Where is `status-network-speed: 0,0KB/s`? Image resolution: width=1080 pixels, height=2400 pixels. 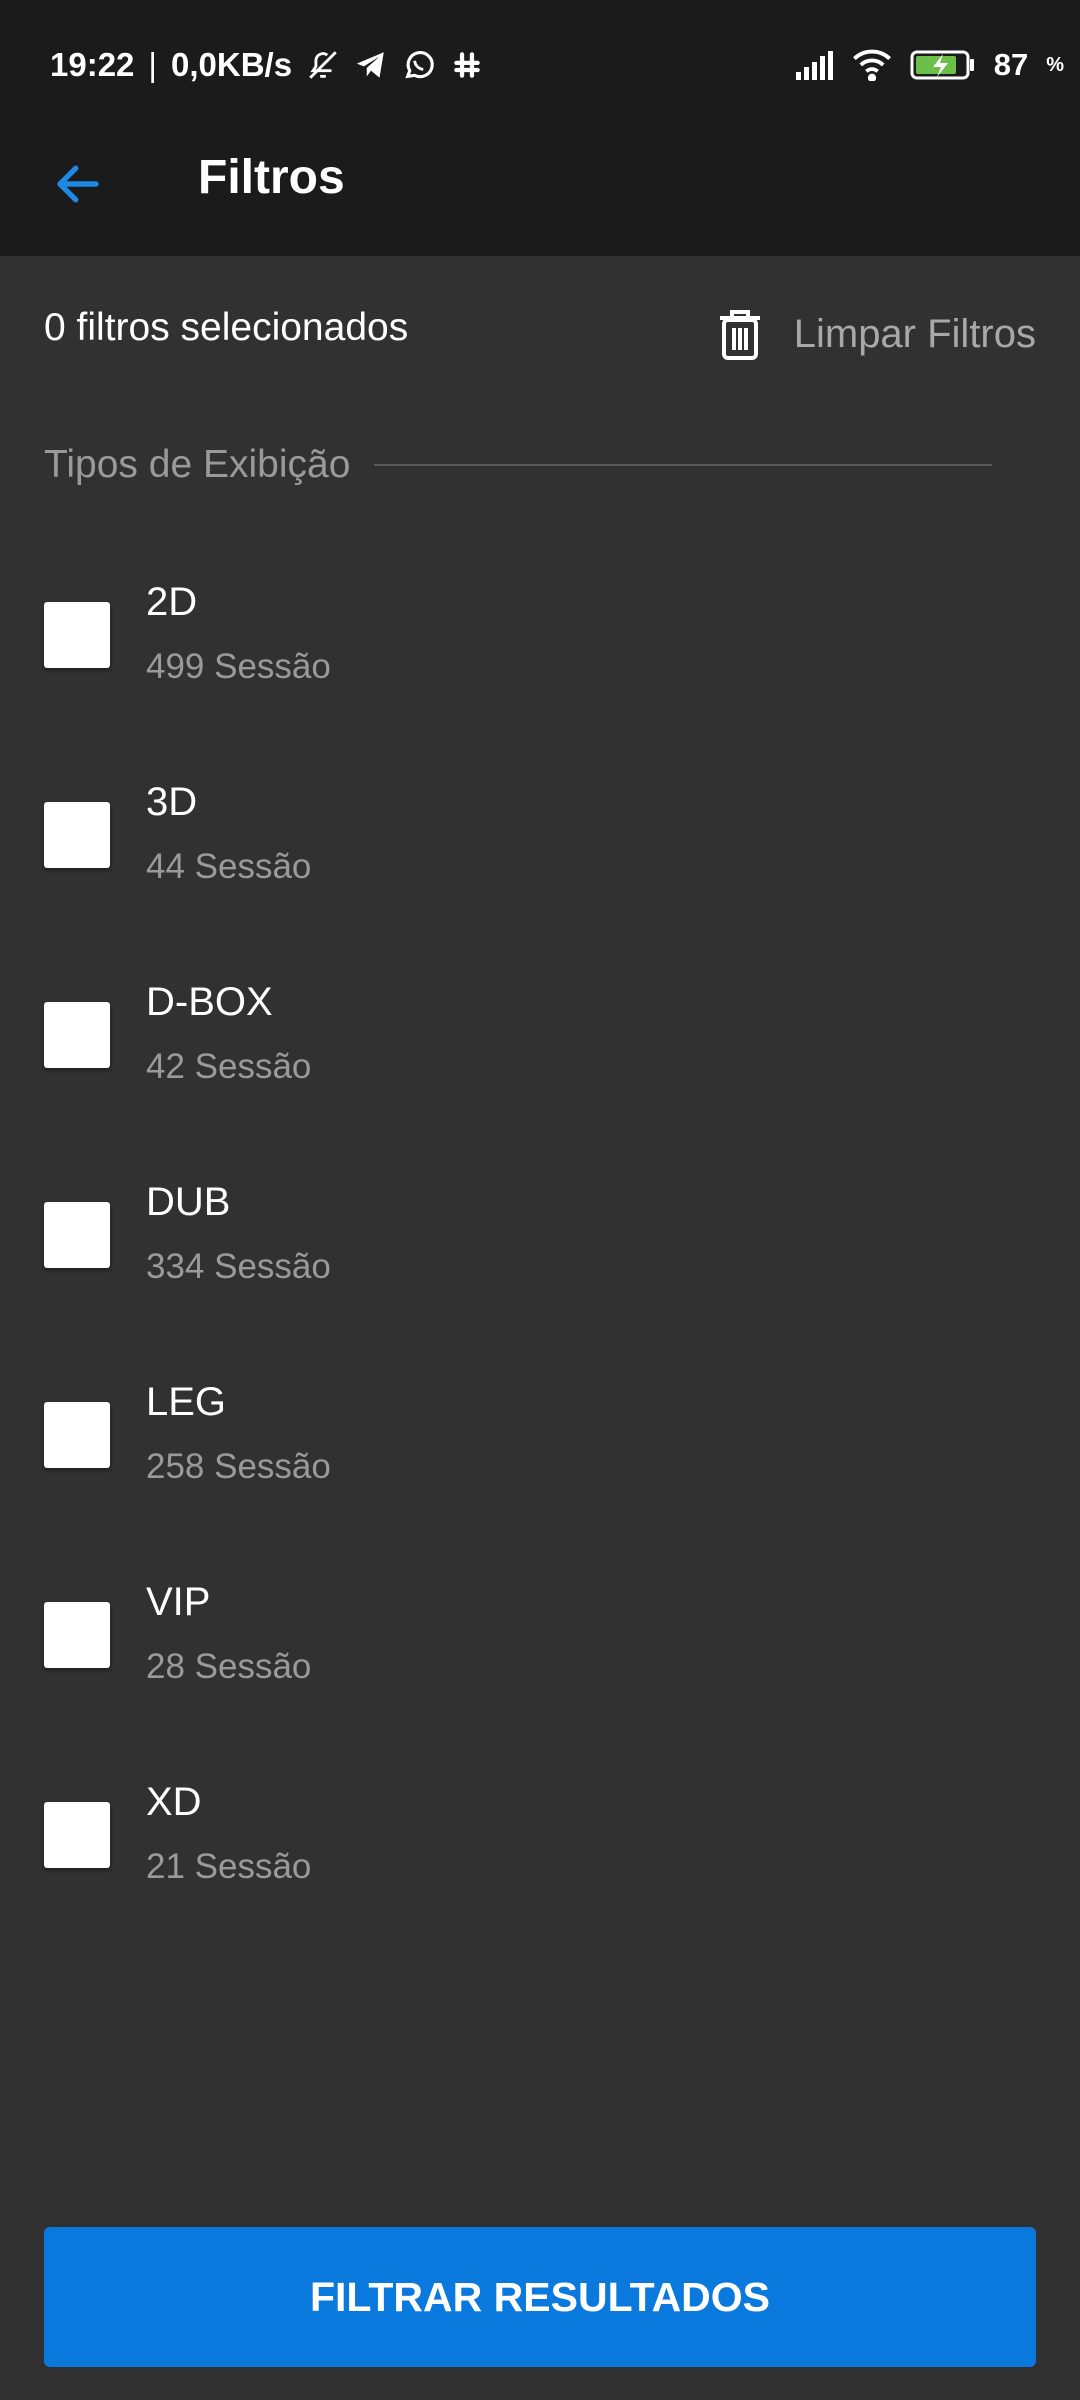 status-network-speed: 0,0KB/s is located at coordinates (231, 64).